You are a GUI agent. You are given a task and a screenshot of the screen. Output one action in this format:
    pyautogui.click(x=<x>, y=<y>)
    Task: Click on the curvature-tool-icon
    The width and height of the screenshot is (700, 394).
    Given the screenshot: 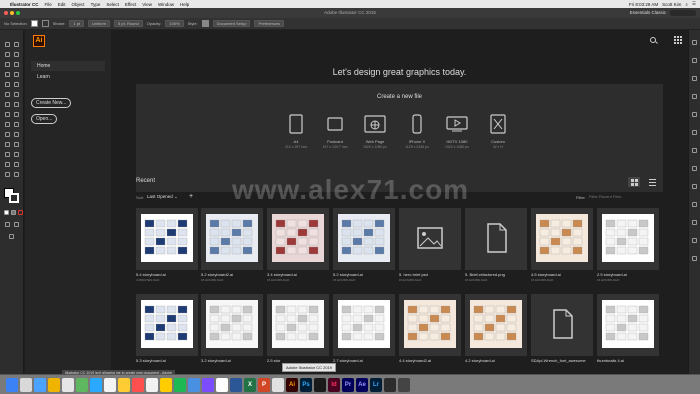 What is the action you would take?
    pyautogui.click(x=16, y=64)
    